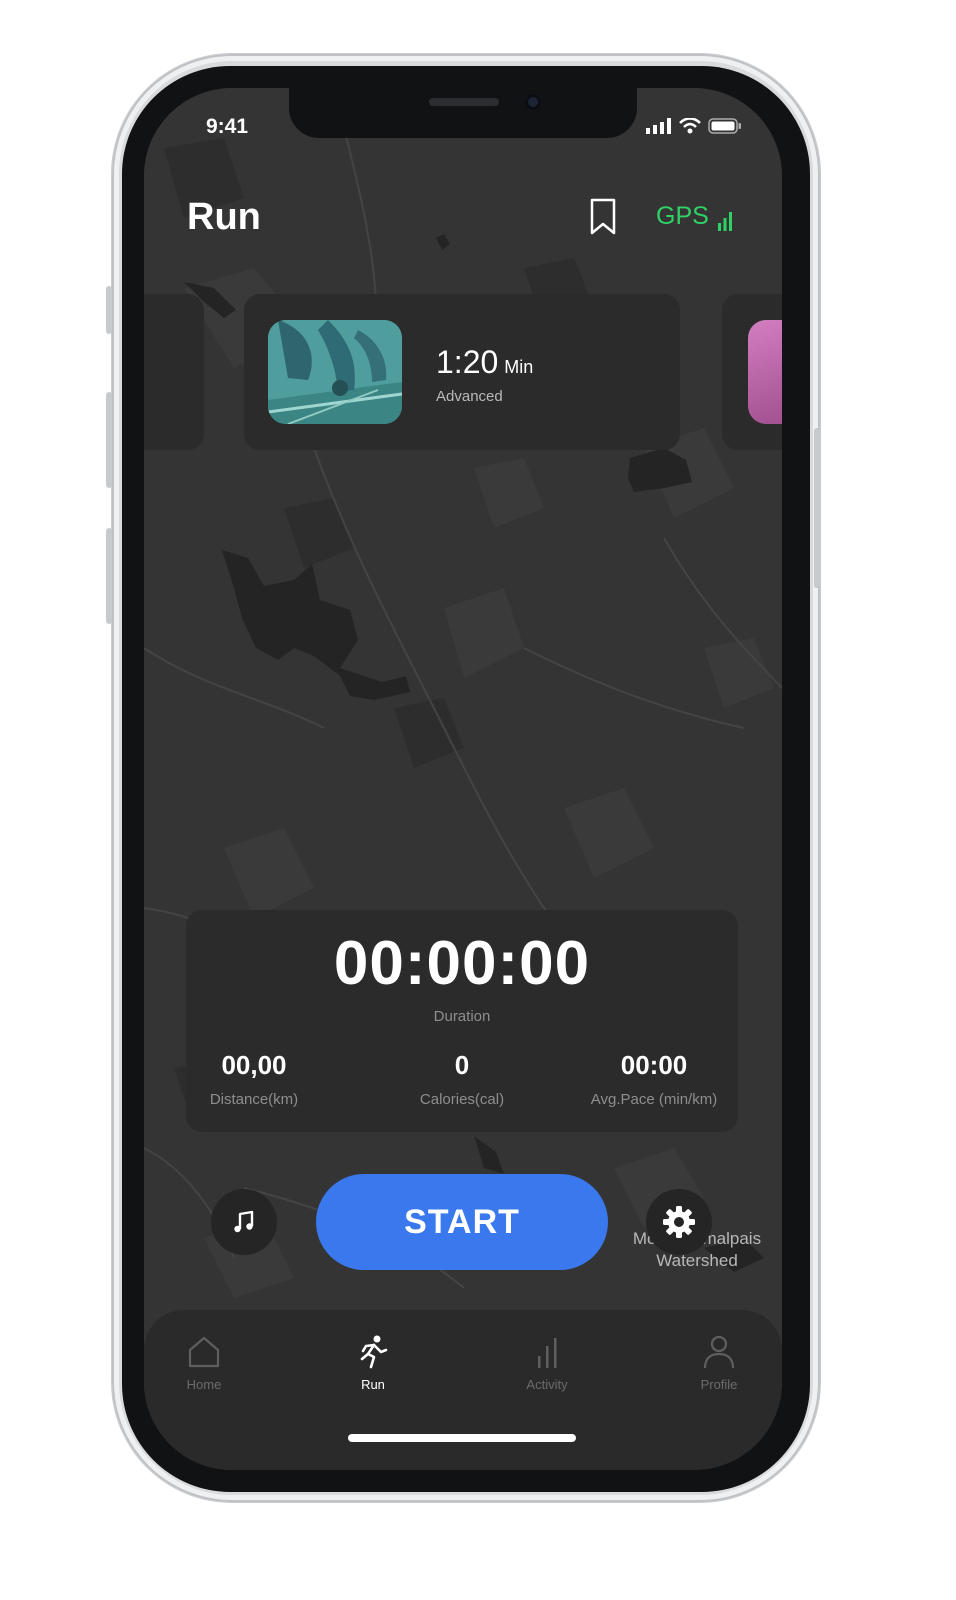  What do you see at coordinates (374, 1352) in the screenshot?
I see `runner-icon` at bounding box center [374, 1352].